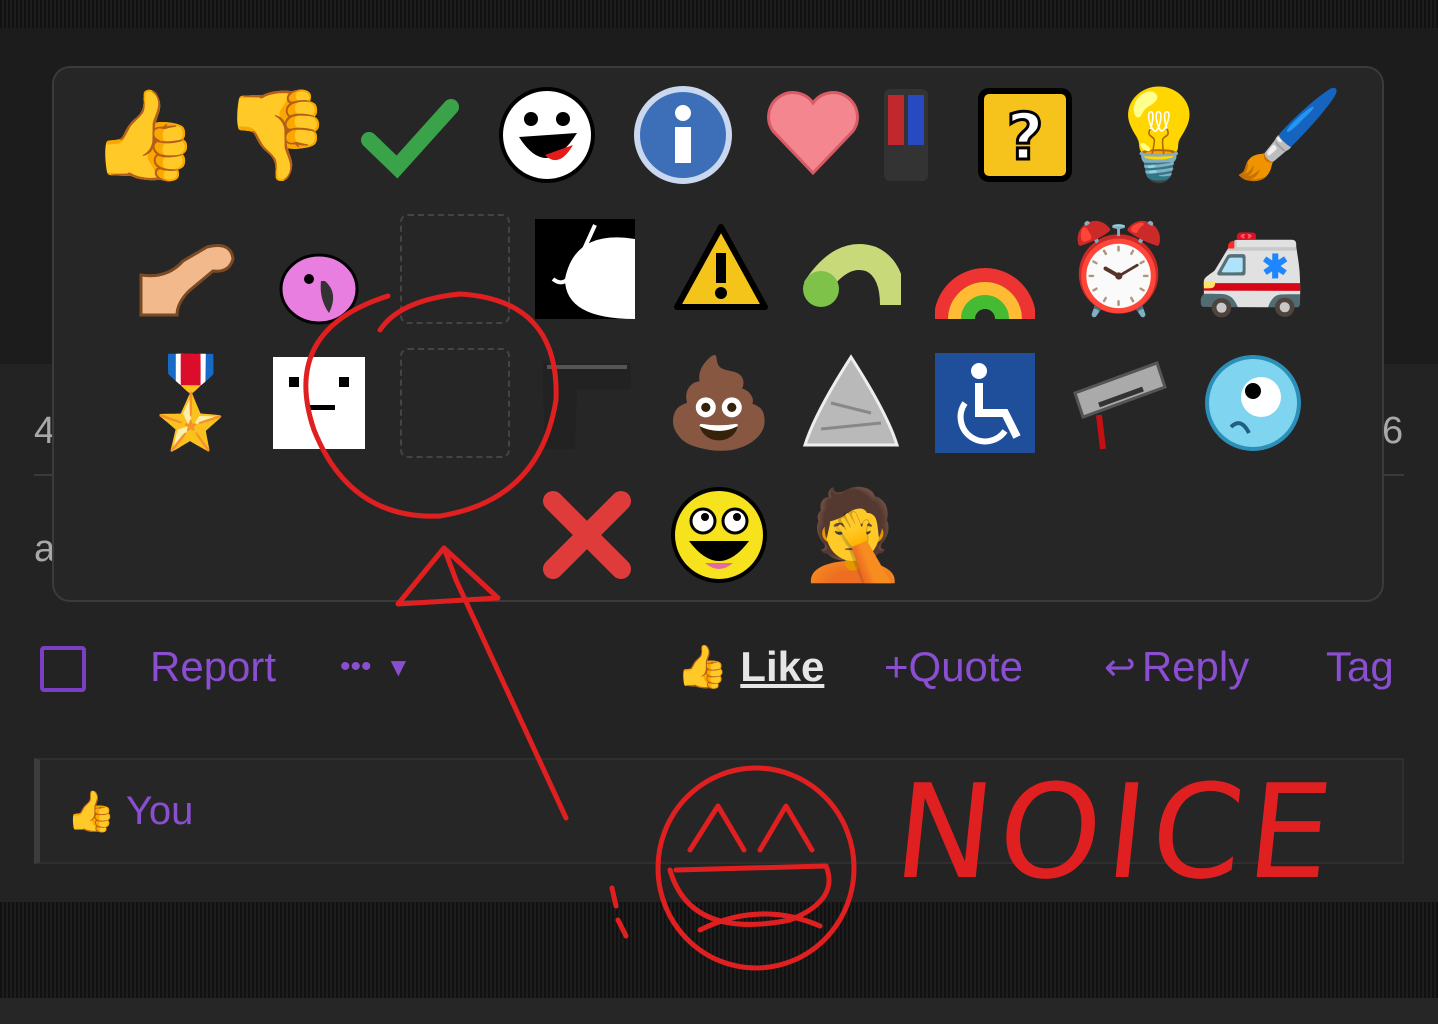 Image resolution: width=1438 pixels, height=1024 pixels. Describe the element at coordinates (965, 666) in the screenshot. I see `quote-label: Quote` at that location.